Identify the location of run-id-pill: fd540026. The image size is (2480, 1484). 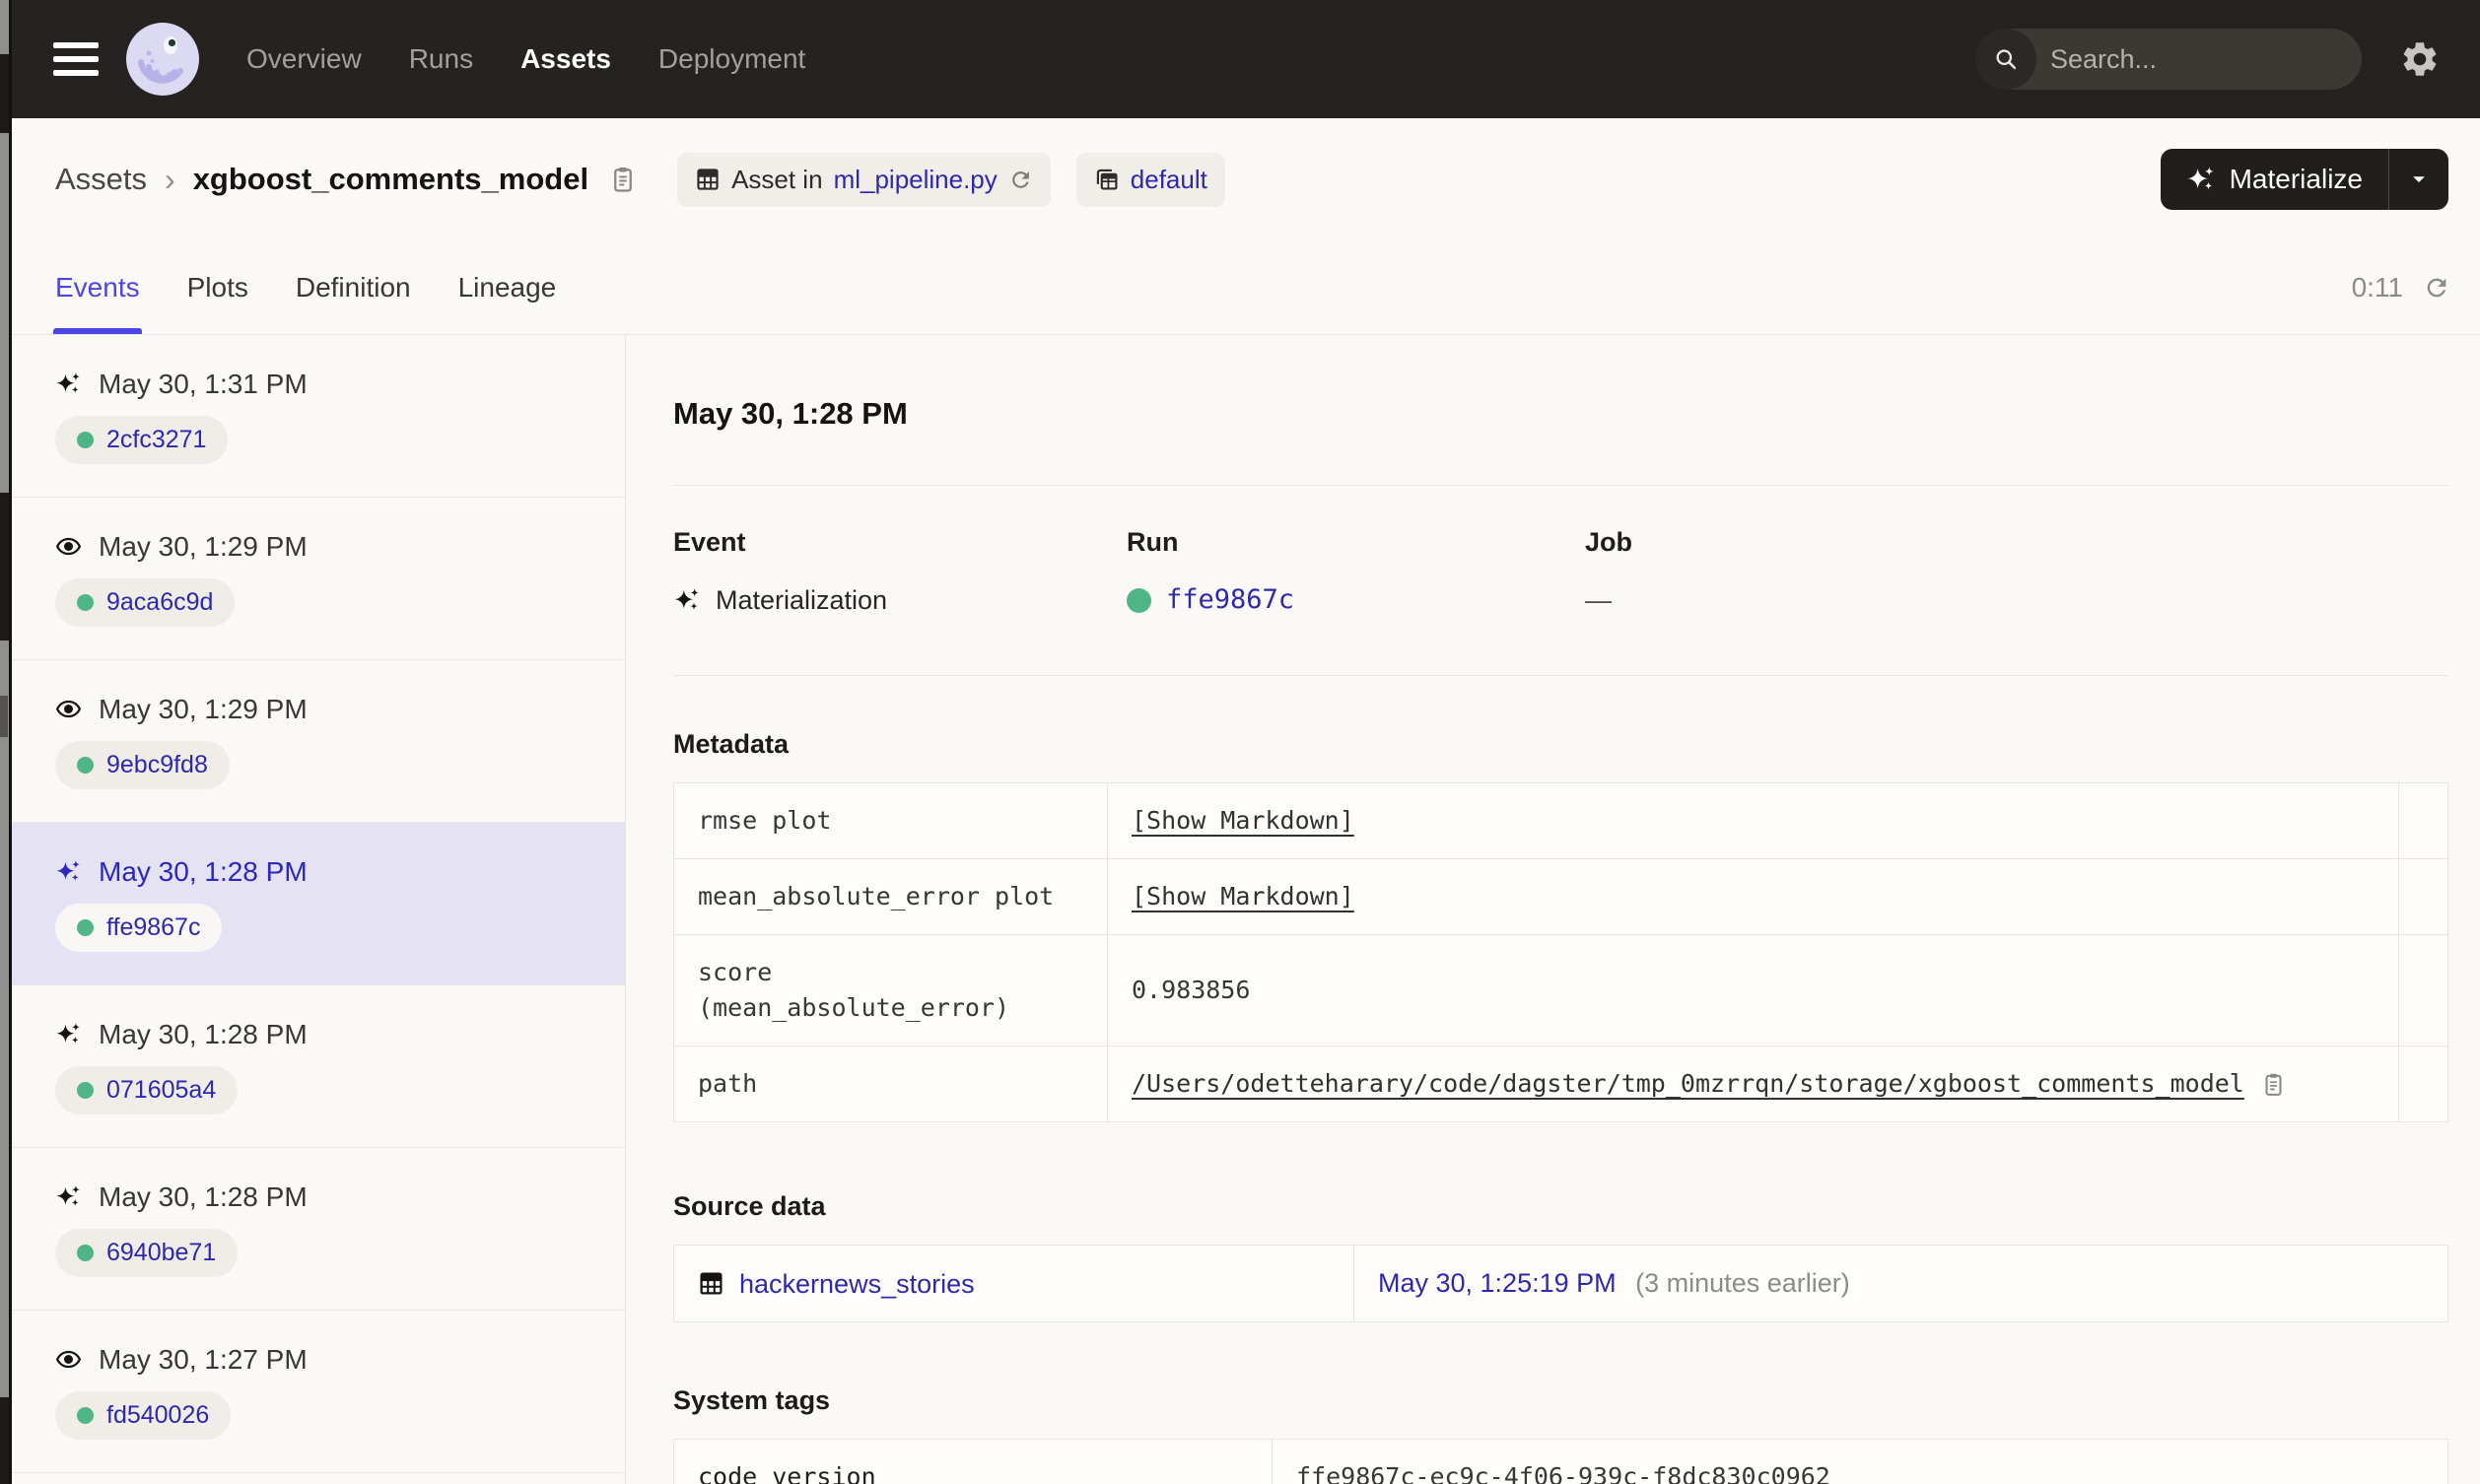
(143, 1415).